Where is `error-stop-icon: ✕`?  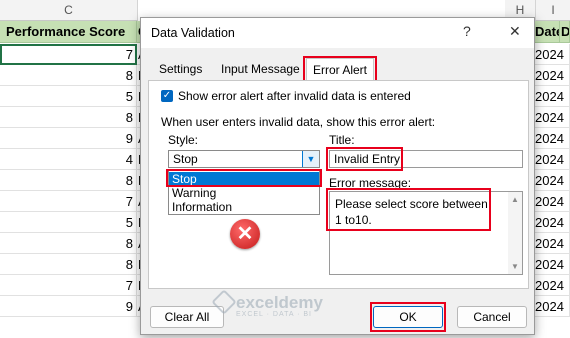
error-stop-icon: ✕ is located at coordinates (245, 234).